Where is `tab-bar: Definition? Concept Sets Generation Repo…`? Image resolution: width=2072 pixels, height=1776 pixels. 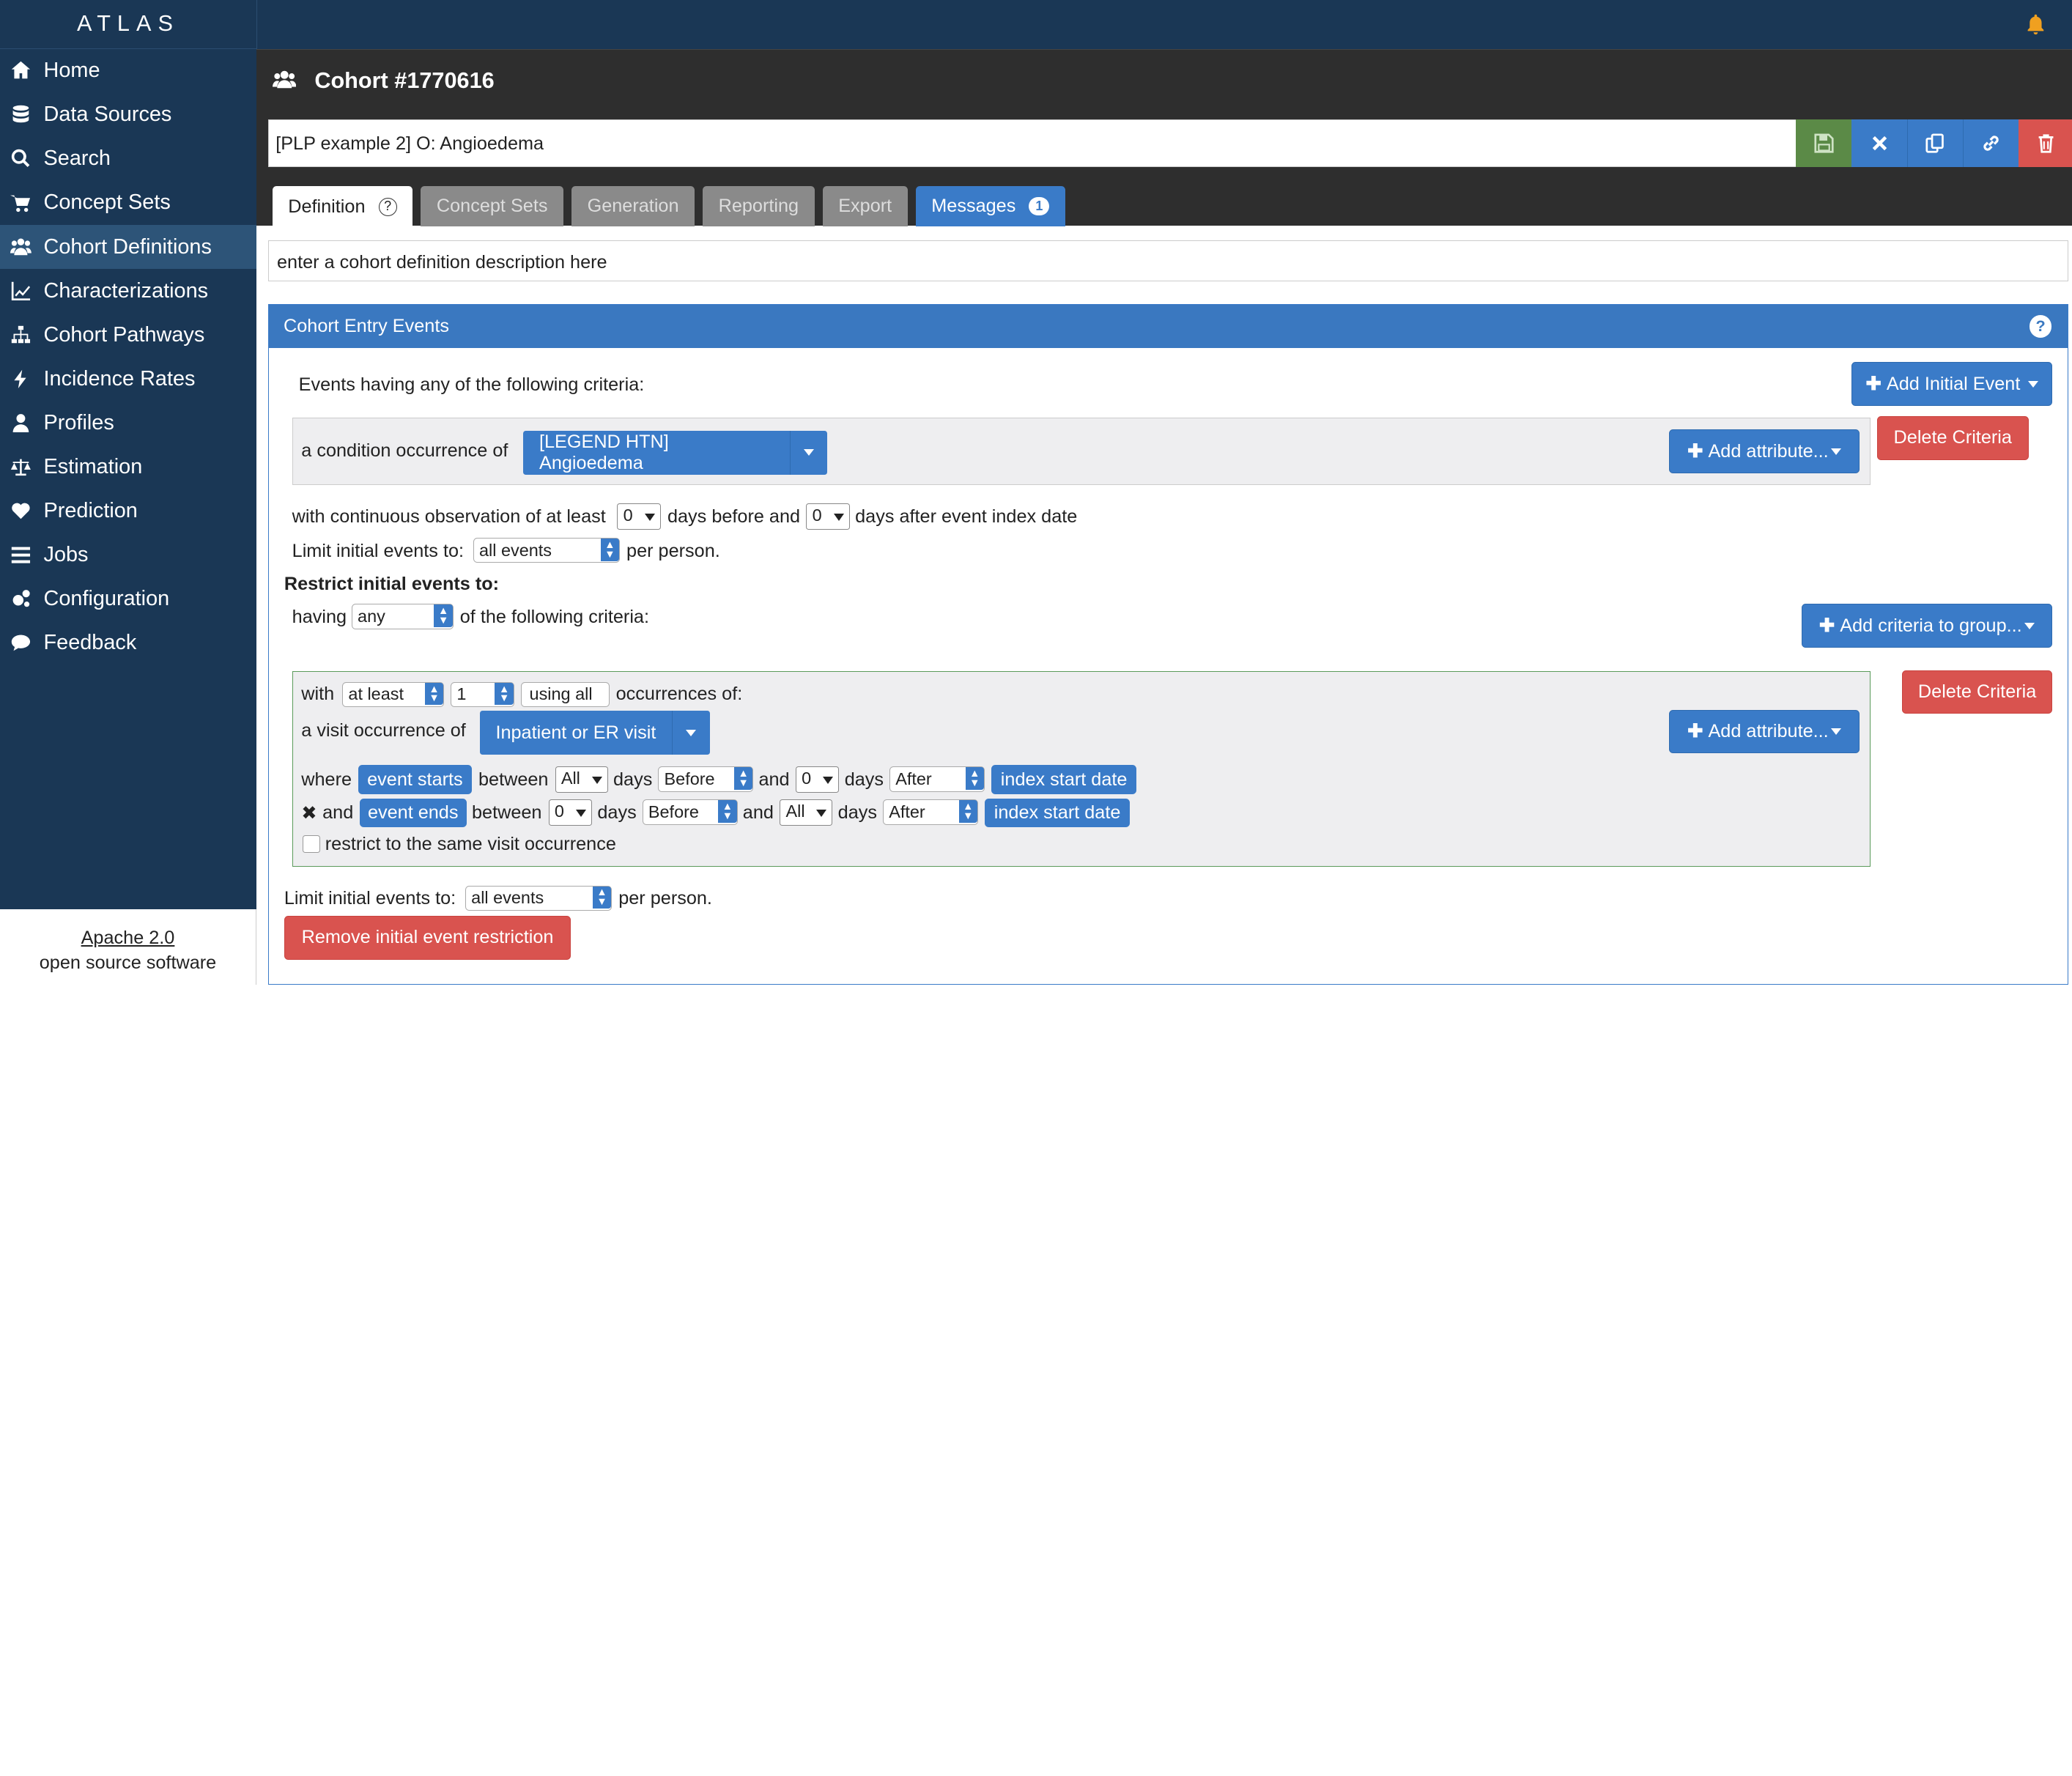 tab-bar: Definition? Concept Sets Generation Repo… is located at coordinates (672, 207).